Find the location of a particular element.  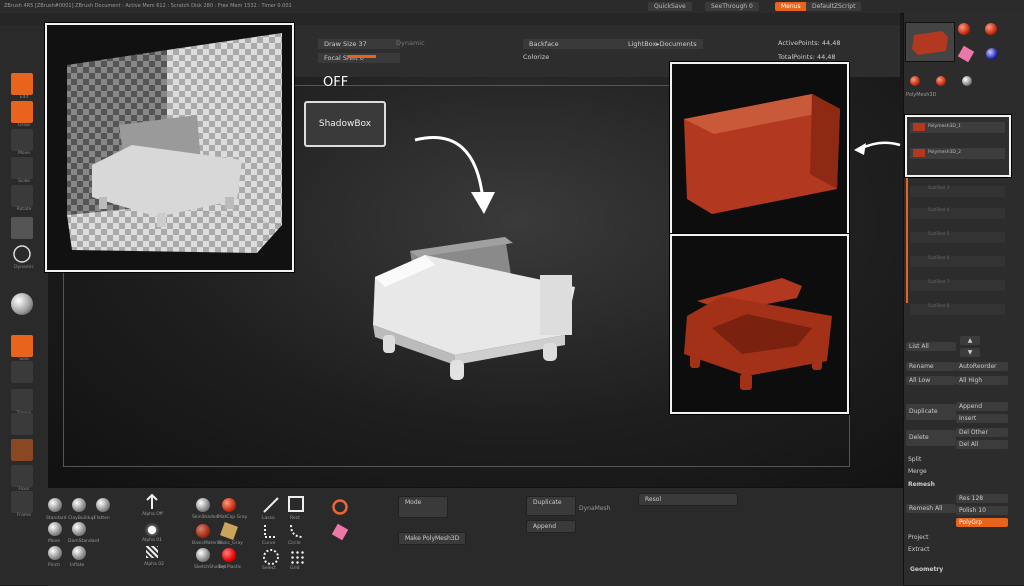

brush-move-icon is located at coordinates (55, 529).